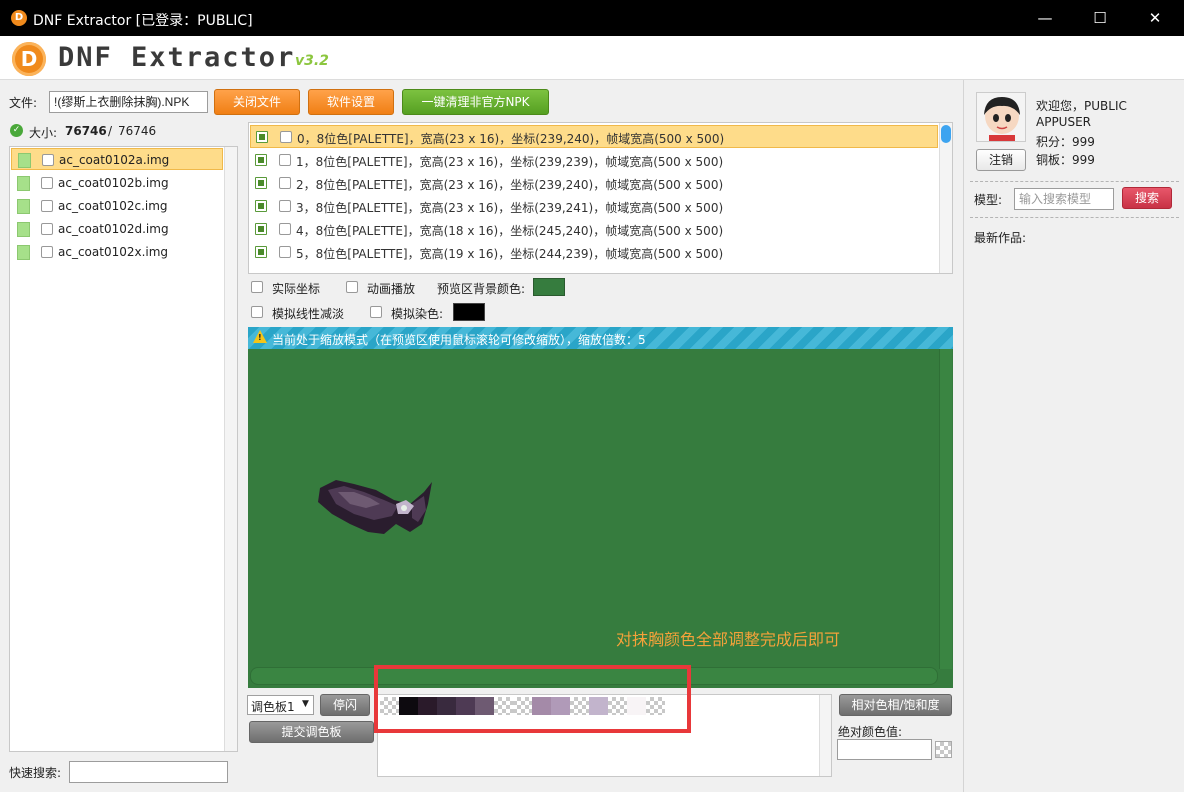 This screenshot has height=792, width=1184. Describe the element at coordinates (128, 102) in the screenshot. I see `file-path-input: !(缪斯上衣删除抹胸).NPK` at that location.